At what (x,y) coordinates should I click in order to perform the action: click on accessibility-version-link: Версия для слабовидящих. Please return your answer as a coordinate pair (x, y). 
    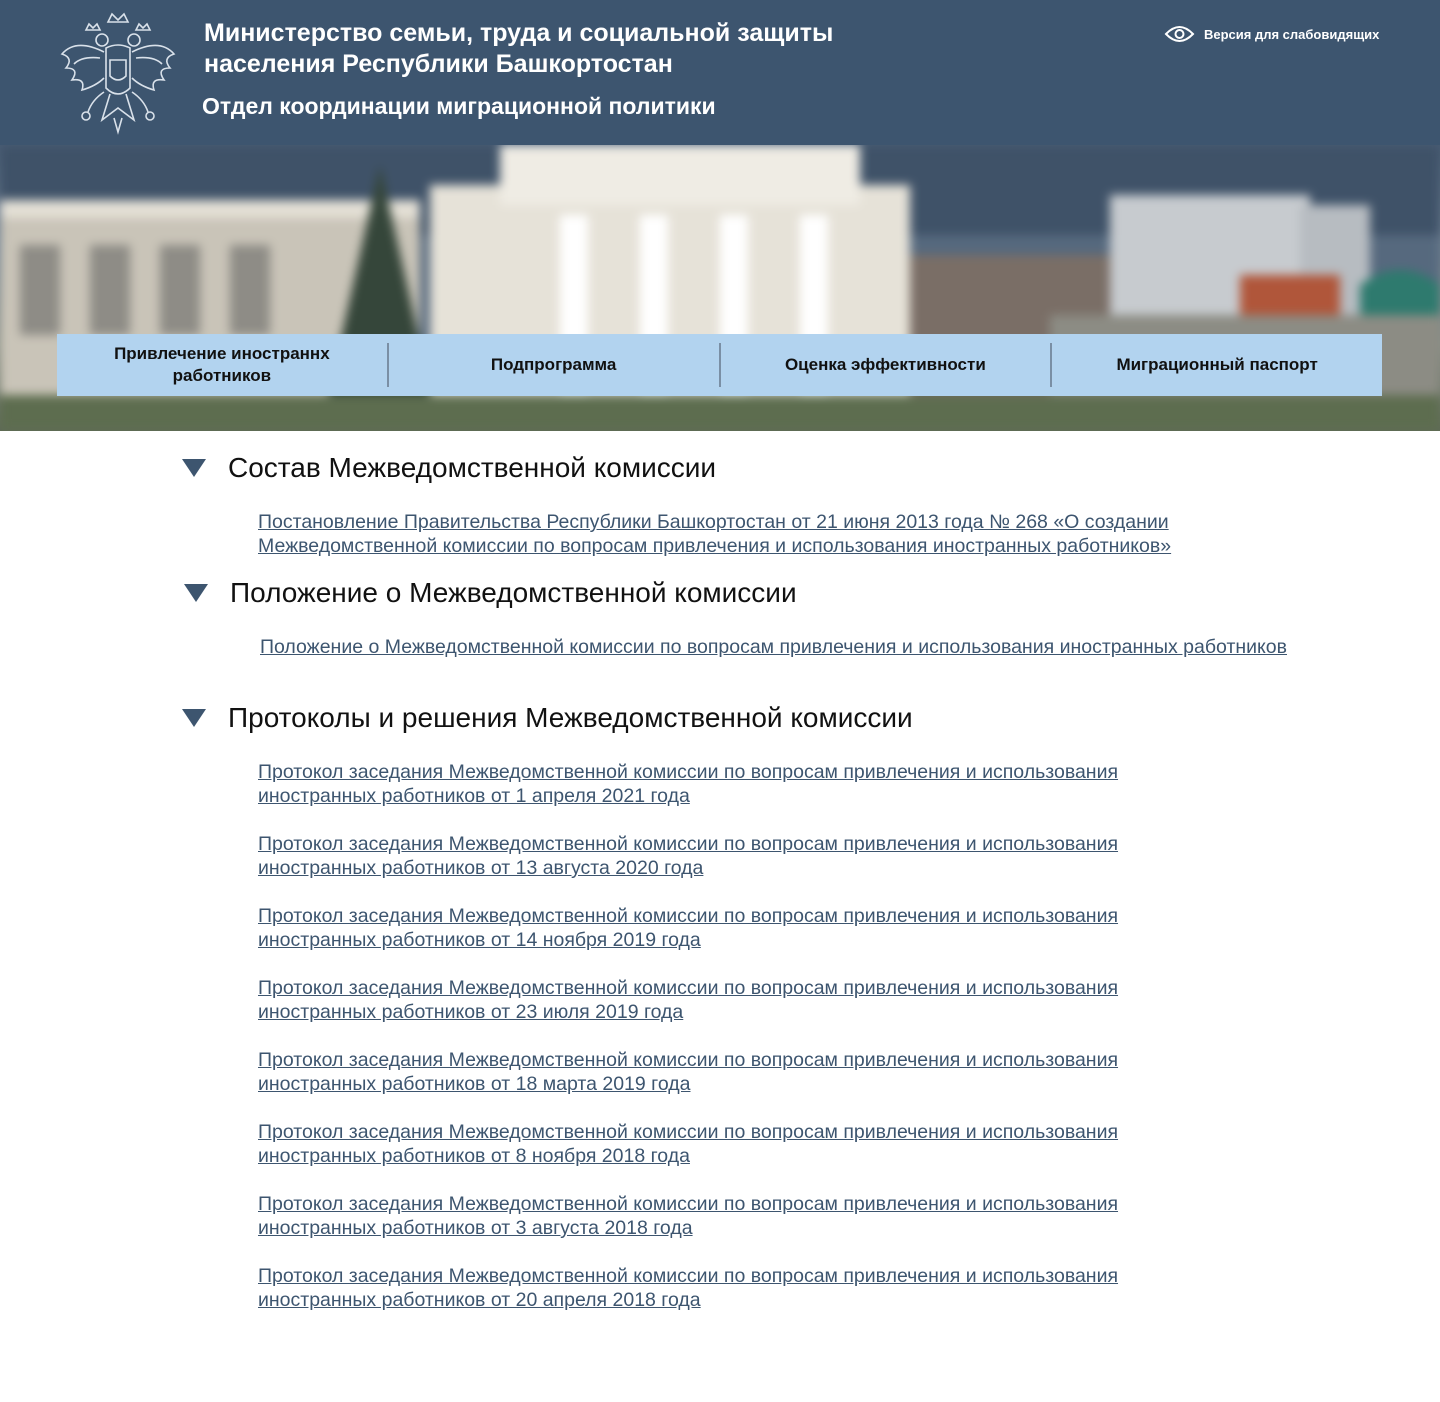
    Looking at the image, I should click on (1271, 34).